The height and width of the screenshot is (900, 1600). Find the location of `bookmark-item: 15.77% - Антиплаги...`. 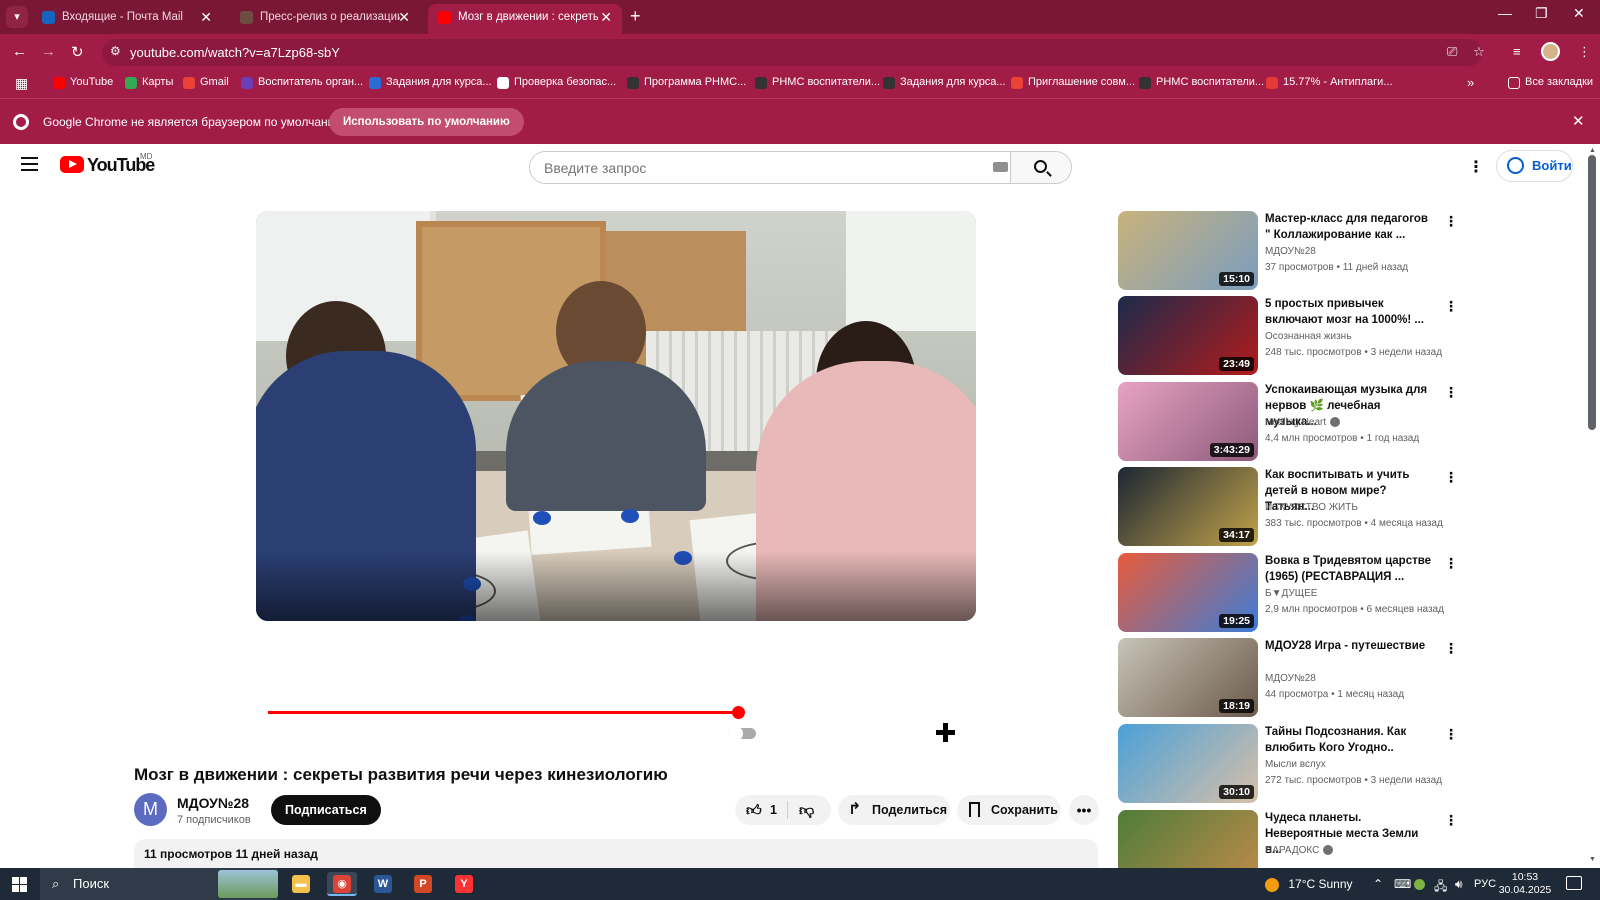

bookmark-item: 15.77% - Антиплаги... is located at coordinates (1329, 82).